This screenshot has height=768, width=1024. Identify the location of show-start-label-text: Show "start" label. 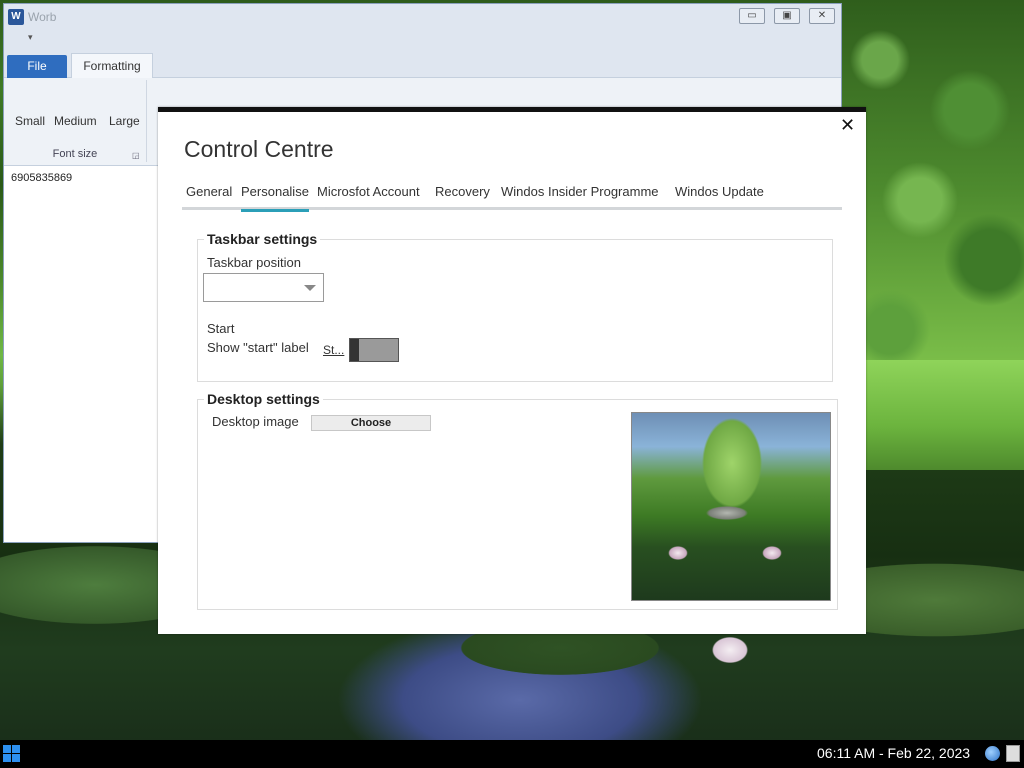
(258, 347).